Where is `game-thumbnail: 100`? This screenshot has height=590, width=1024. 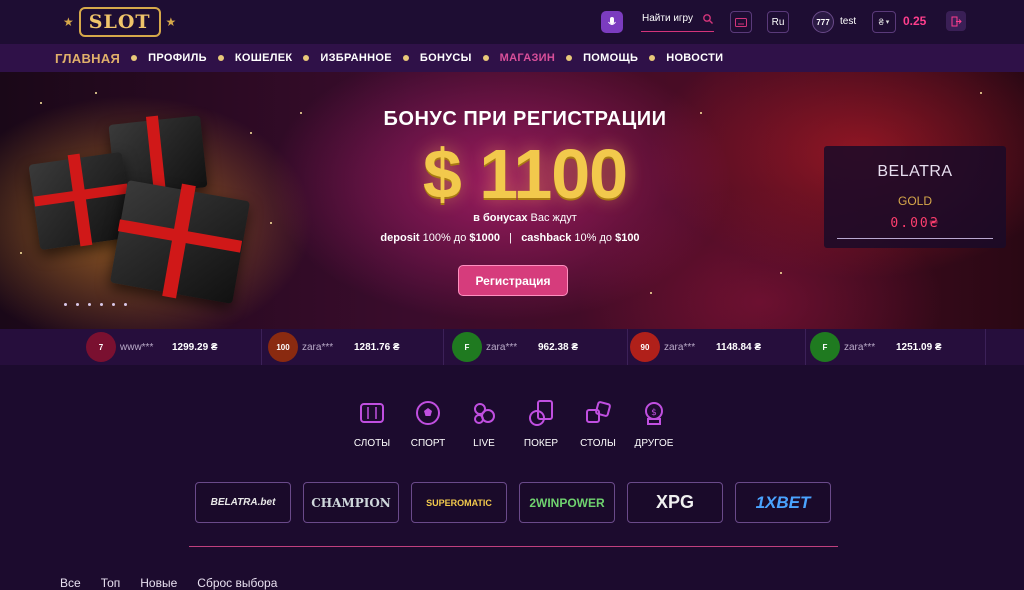 game-thumbnail: 100 is located at coordinates (283, 347).